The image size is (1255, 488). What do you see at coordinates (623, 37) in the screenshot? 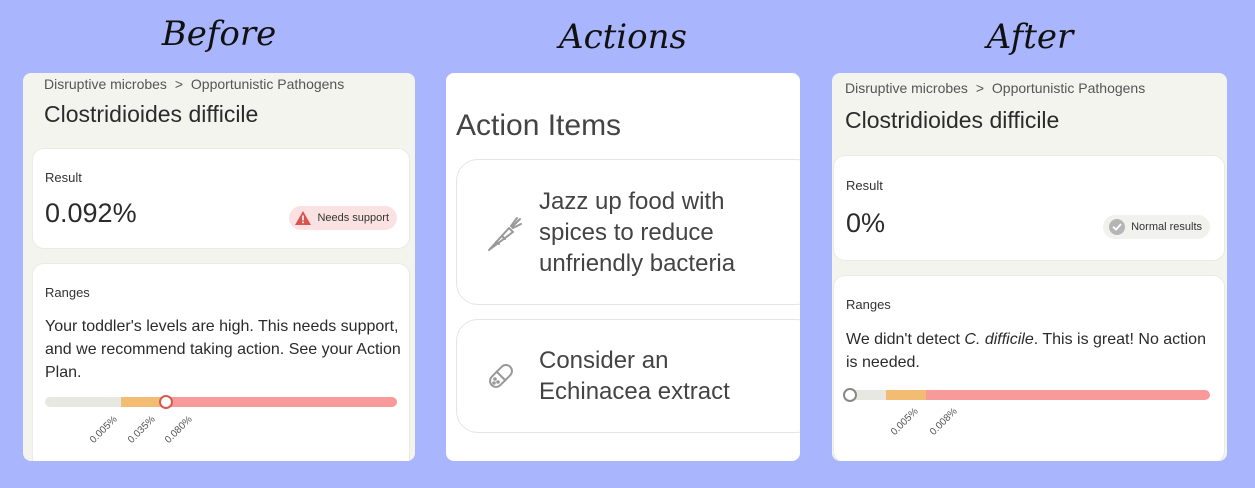
I see `heading-actions: Actions` at bounding box center [623, 37].